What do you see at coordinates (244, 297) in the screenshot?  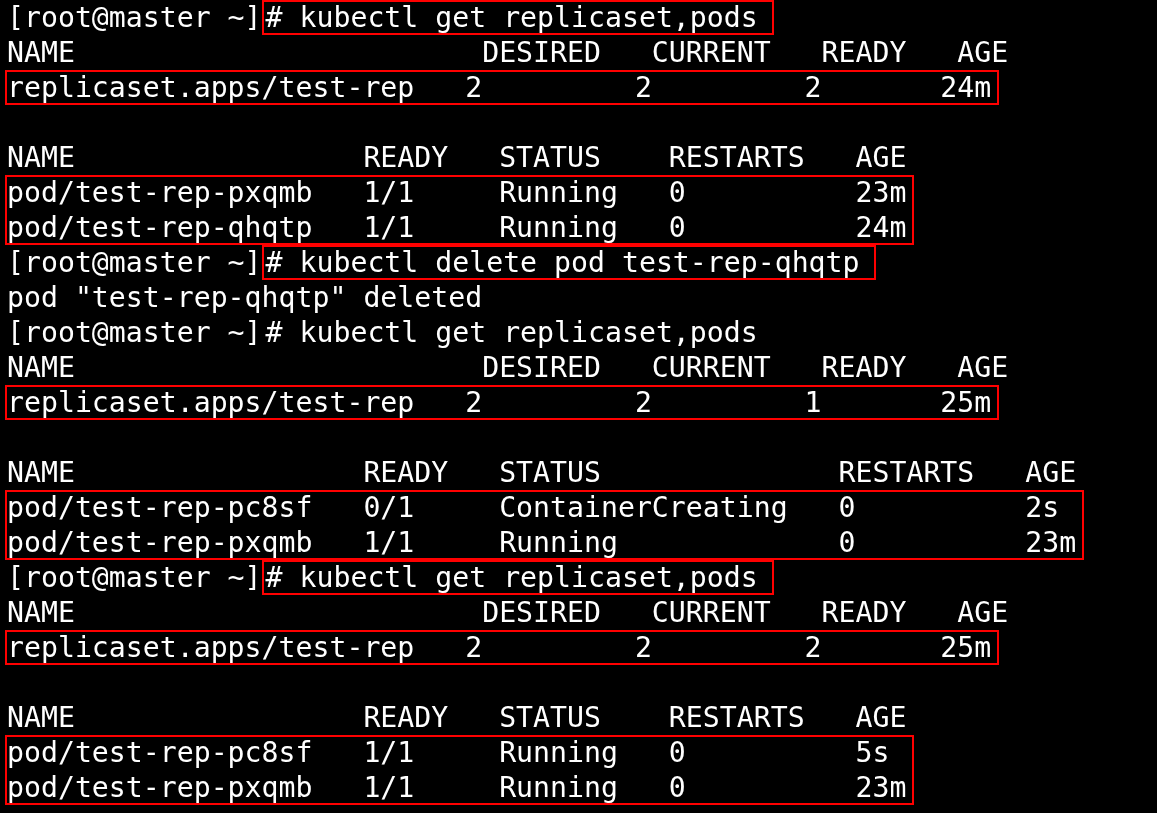 I see `output-line: pod "test-rep-qhqtp" deleted` at bounding box center [244, 297].